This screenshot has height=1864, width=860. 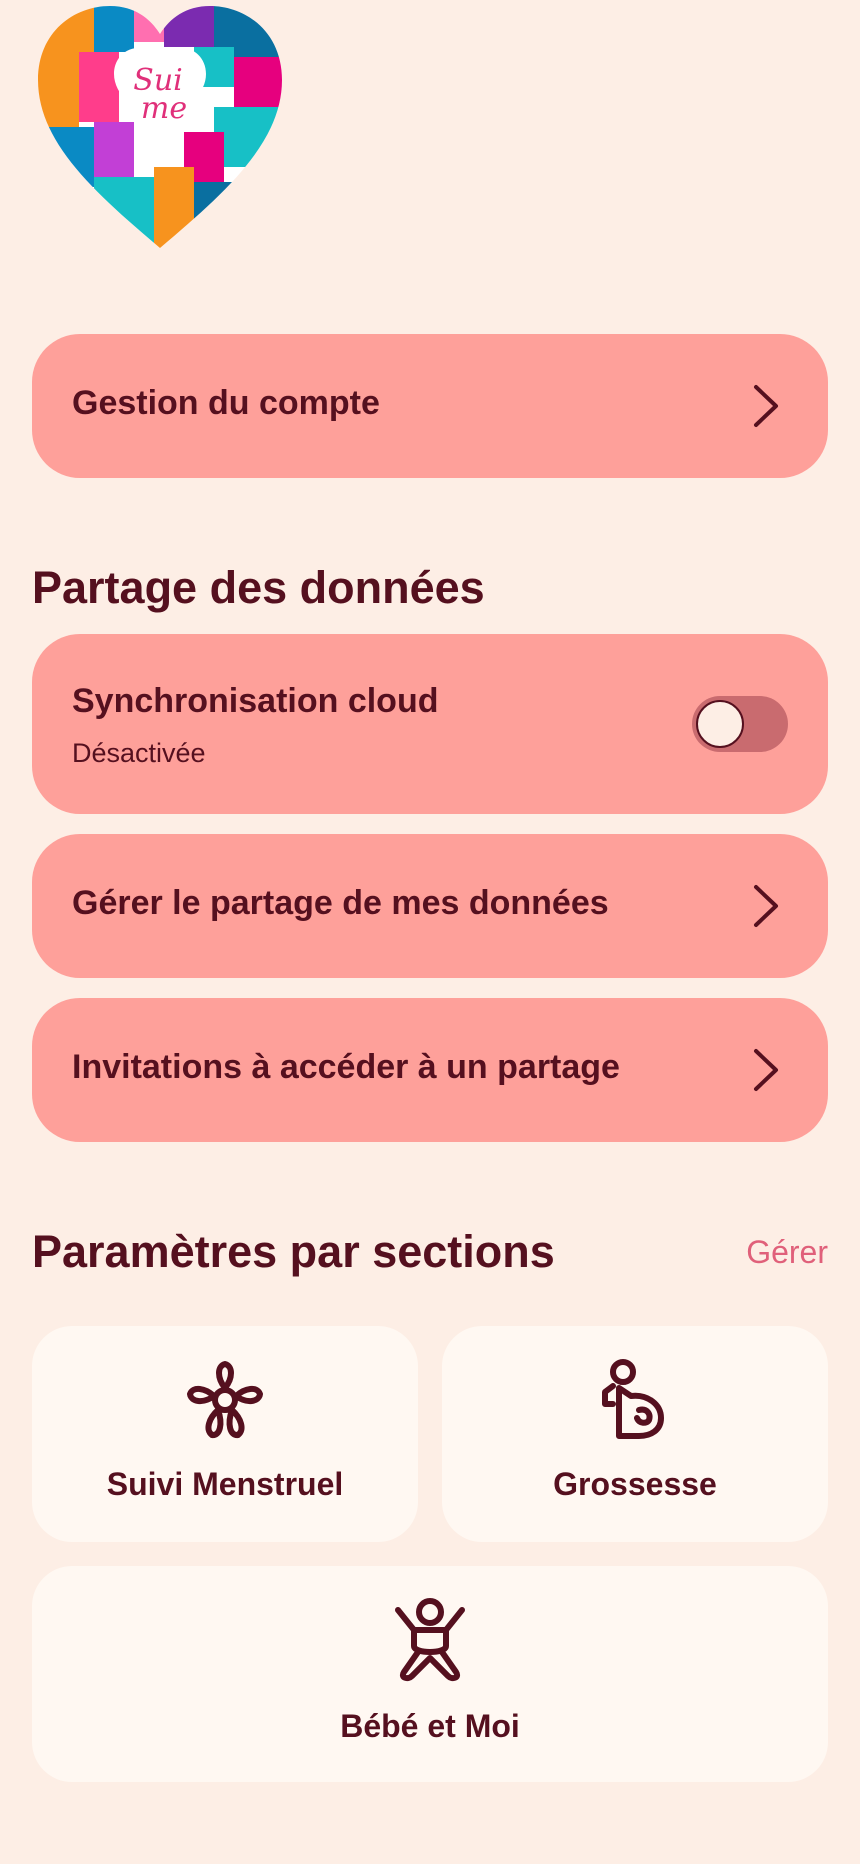 I want to click on baby-and-me-tile: Bébé et Moi, so click(x=430, y=1674).